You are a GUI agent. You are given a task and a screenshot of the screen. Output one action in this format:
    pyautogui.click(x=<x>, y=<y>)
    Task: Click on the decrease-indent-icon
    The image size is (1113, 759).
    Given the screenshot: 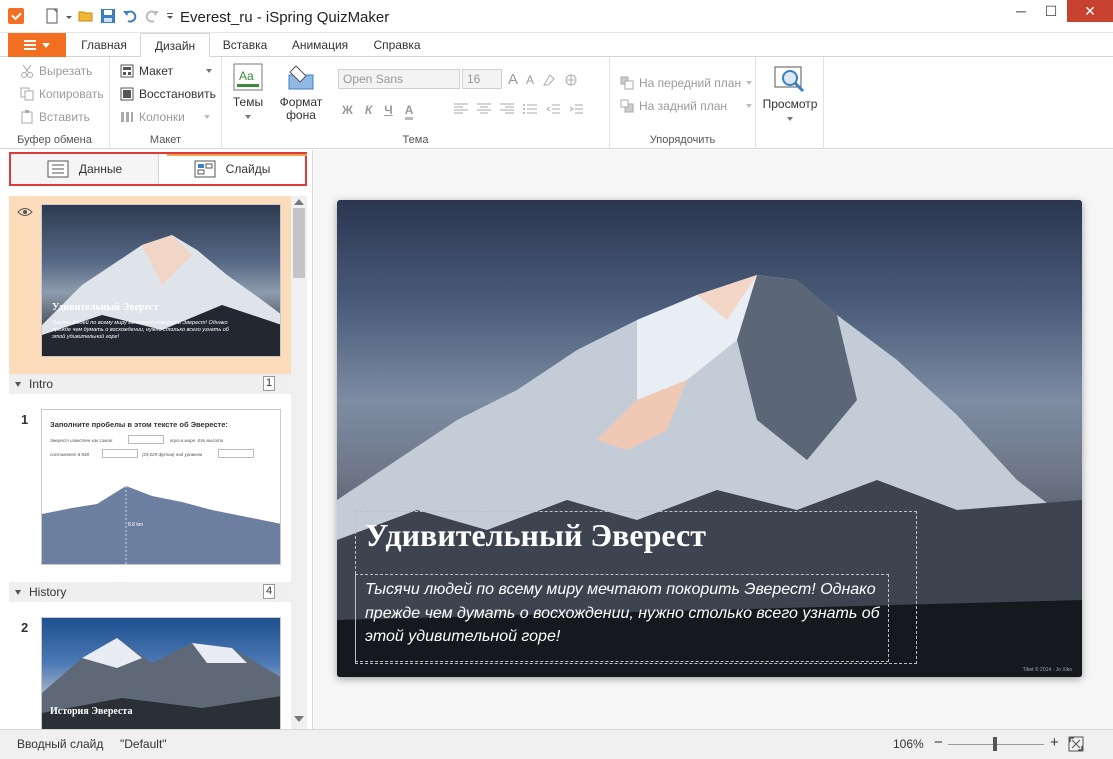 What is the action you would take?
    pyautogui.click(x=553, y=110)
    